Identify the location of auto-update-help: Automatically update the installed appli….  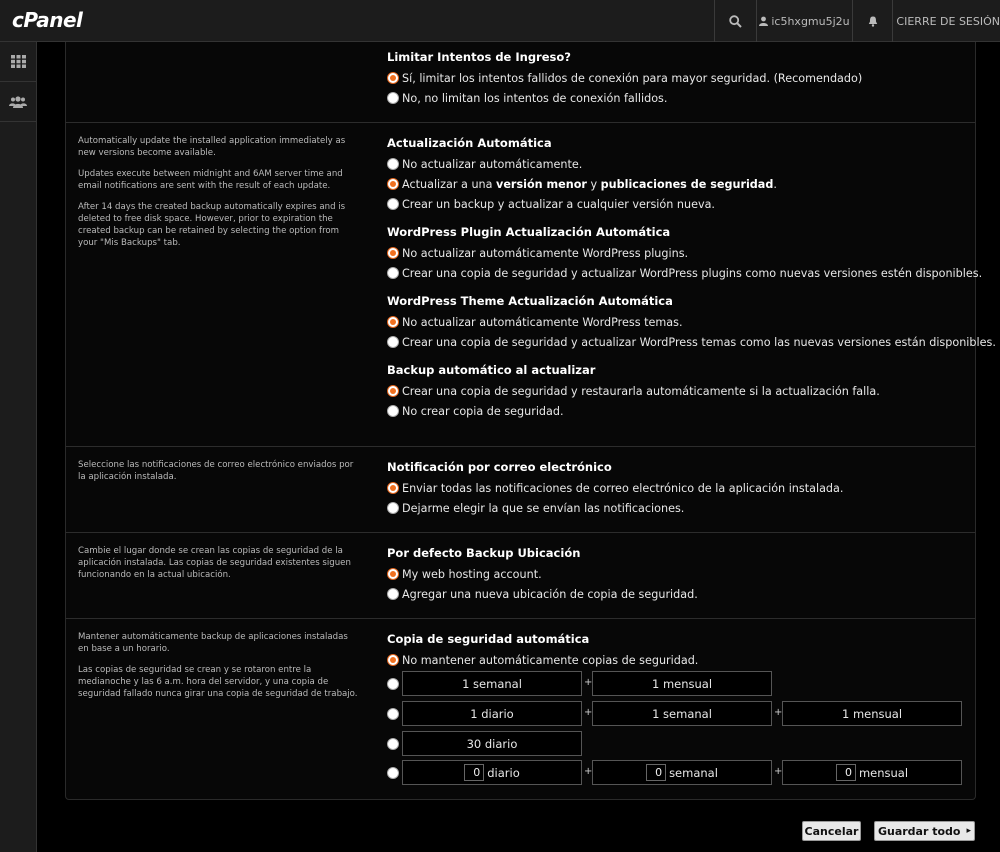
(219, 196).